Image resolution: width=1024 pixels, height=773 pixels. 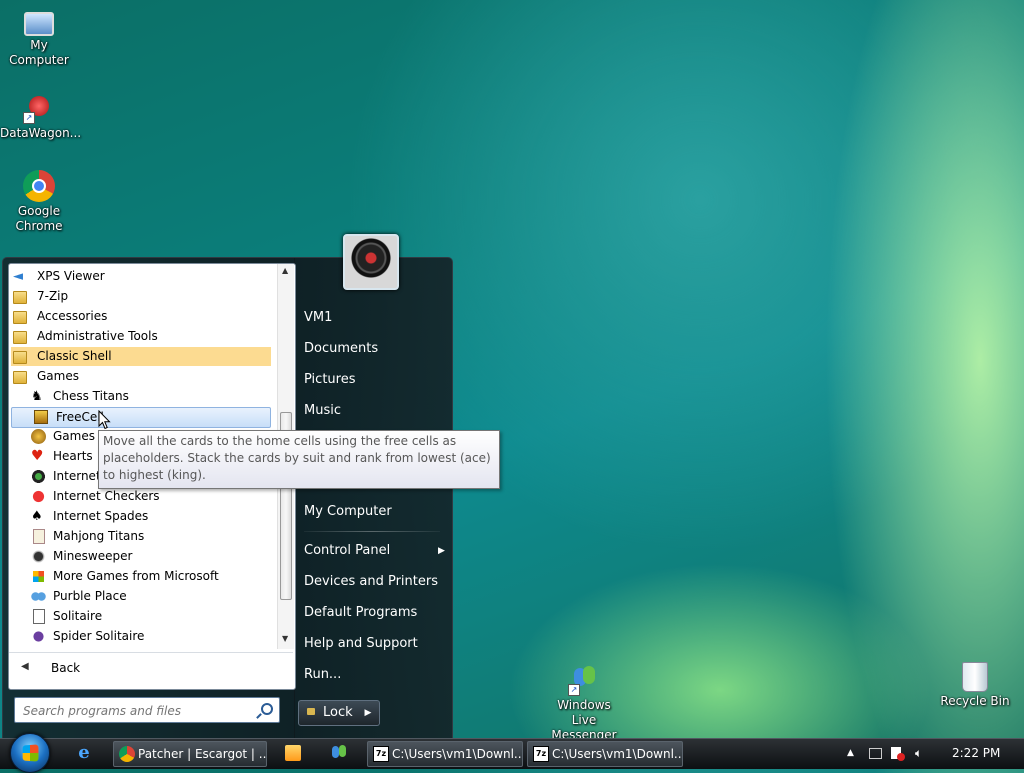 I want to click on spider-solitaire-icon, so click(x=38, y=636).